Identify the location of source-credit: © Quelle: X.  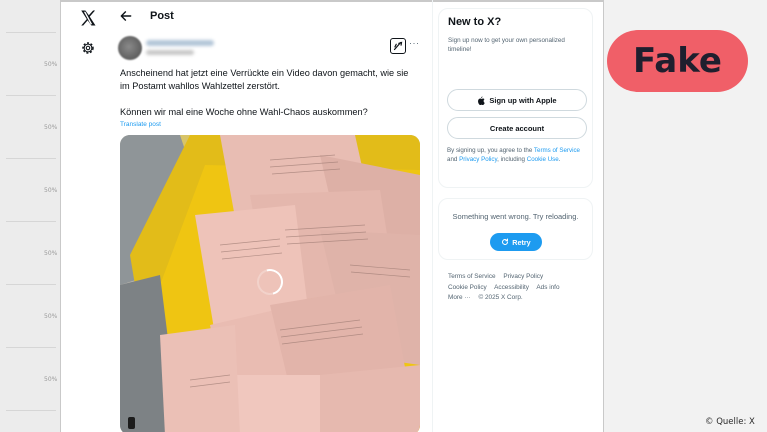
(730, 422).